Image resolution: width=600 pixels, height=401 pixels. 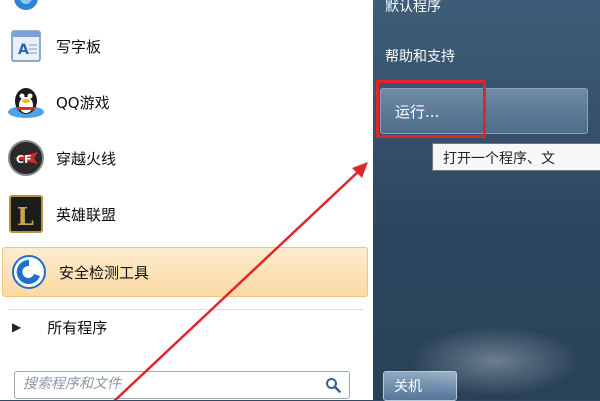 What do you see at coordinates (26, 102) in the screenshot?
I see `qq-game-icon` at bounding box center [26, 102].